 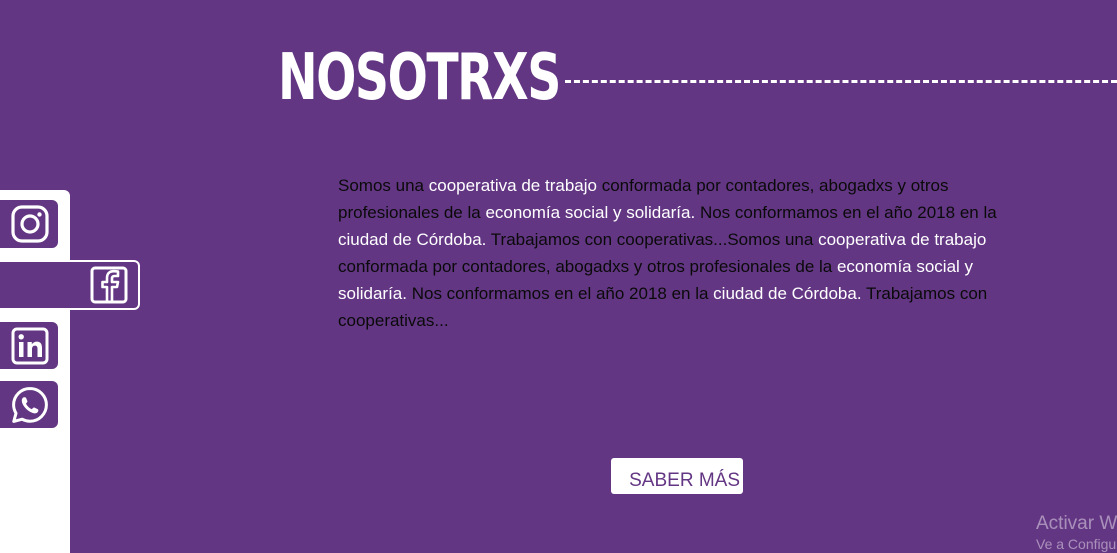 What do you see at coordinates (1076, 544) in the screenshot?
I see `watermark-subtitle: Ve a Configu` at bounding box center [1076, 544].